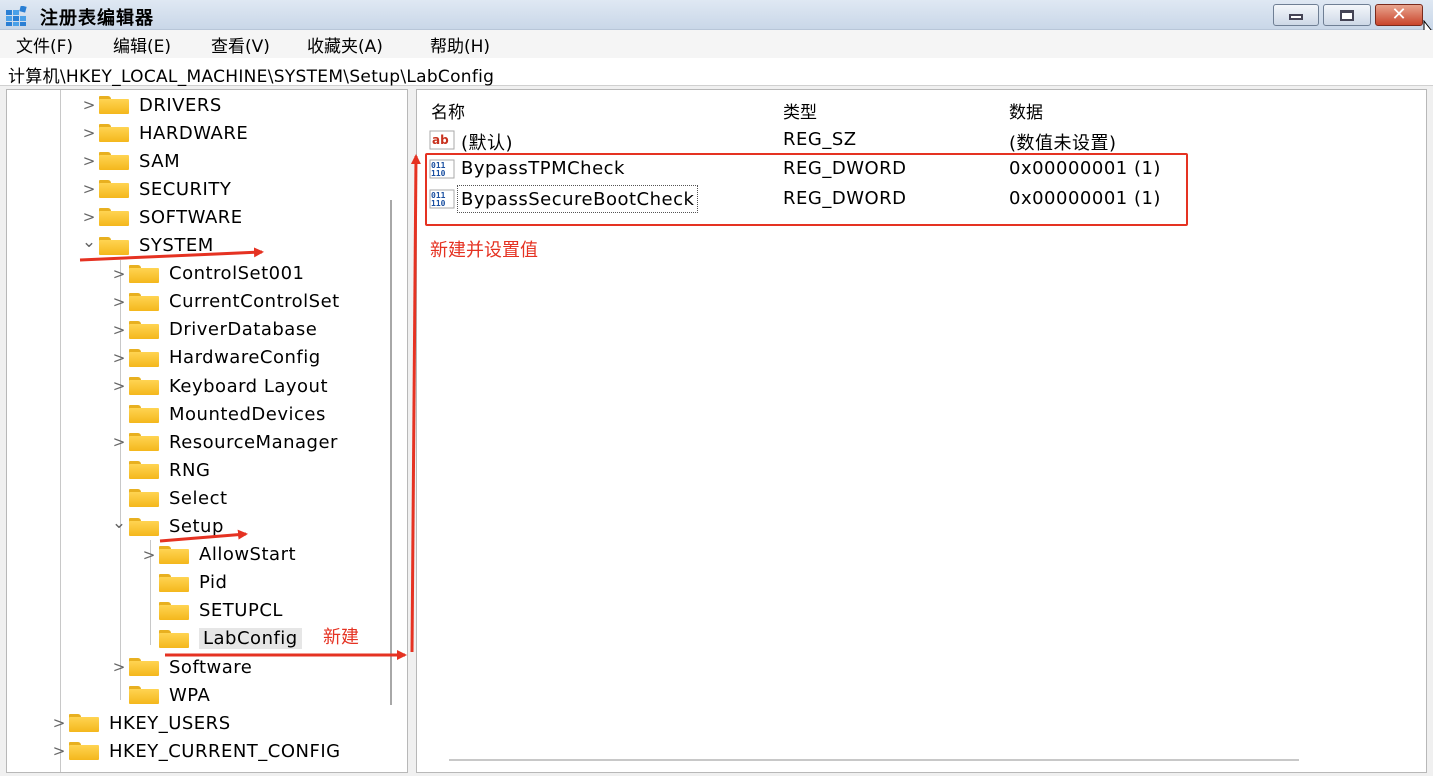  Describe the element at coordinates (250, 639) in the screenshot. I see `tree-node-label: LabConfig` at that location.